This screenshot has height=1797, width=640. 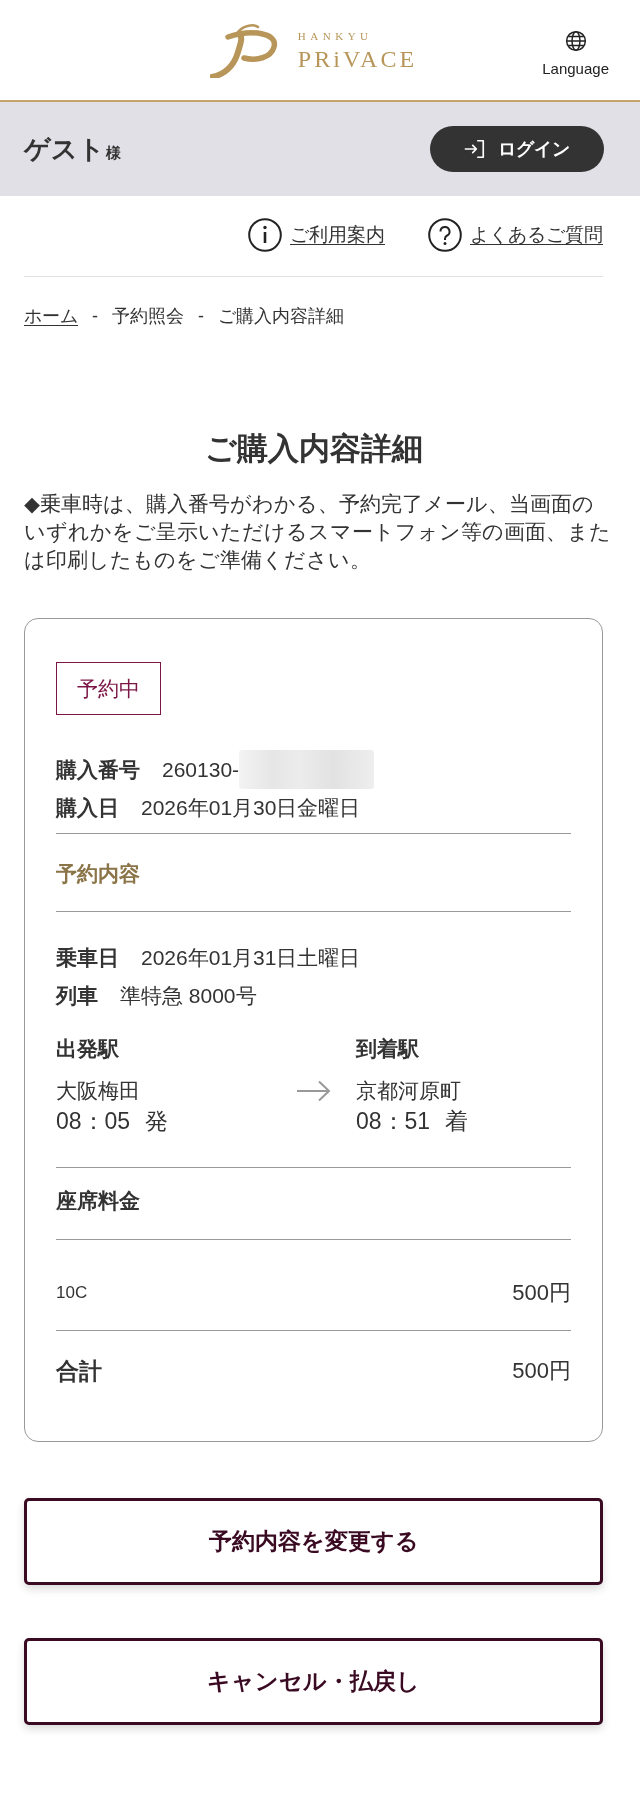 What do you see at coordinates (51, 316) in the screenshot?
I see `breadcrumb-link: ホーム` at bounding box center [51, 316].